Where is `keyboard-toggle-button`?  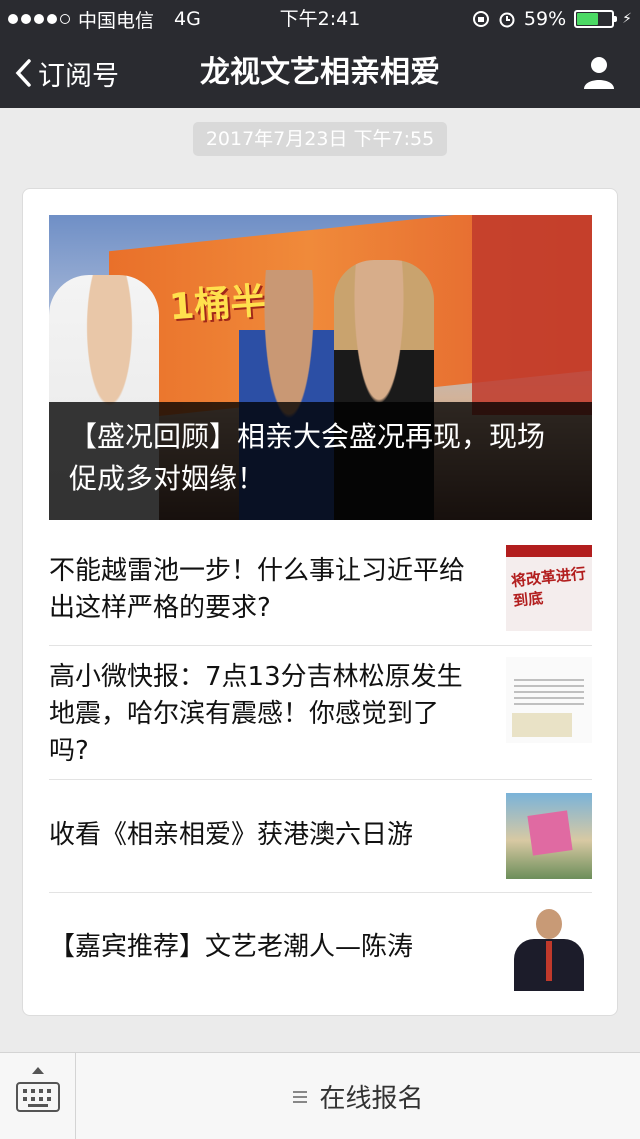
keyboard-toggle-button is located at coordinates (38, 1096).